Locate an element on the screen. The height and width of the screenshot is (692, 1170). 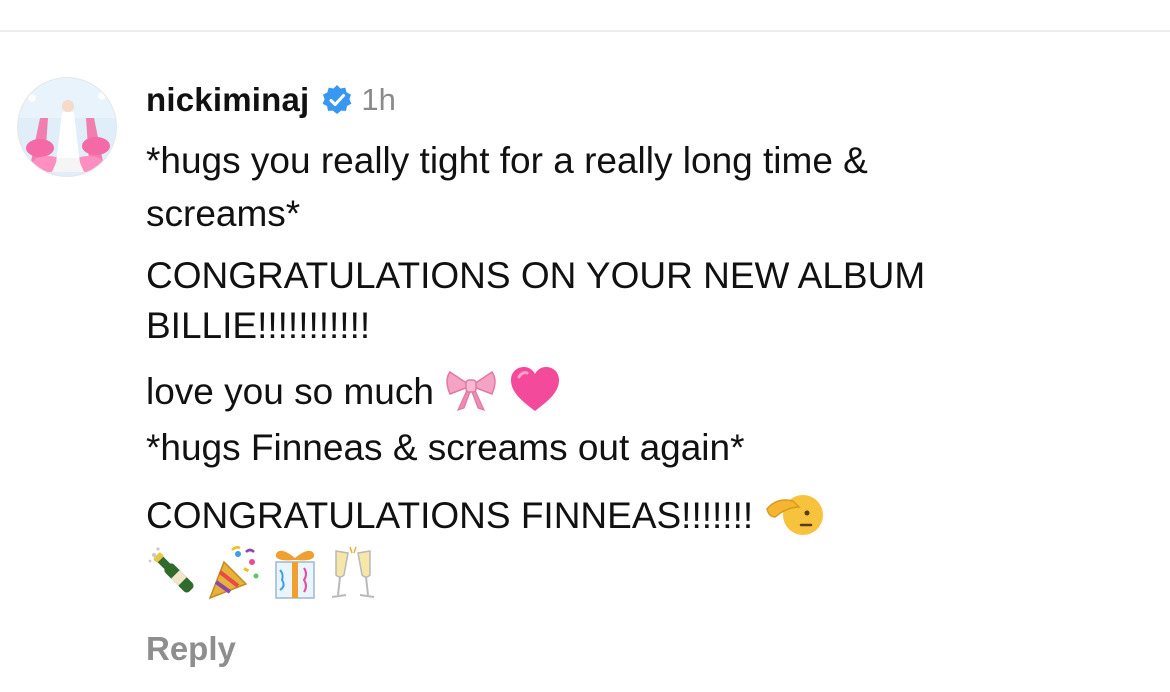
reply-button: Reply is located at coordinates (191, 649).